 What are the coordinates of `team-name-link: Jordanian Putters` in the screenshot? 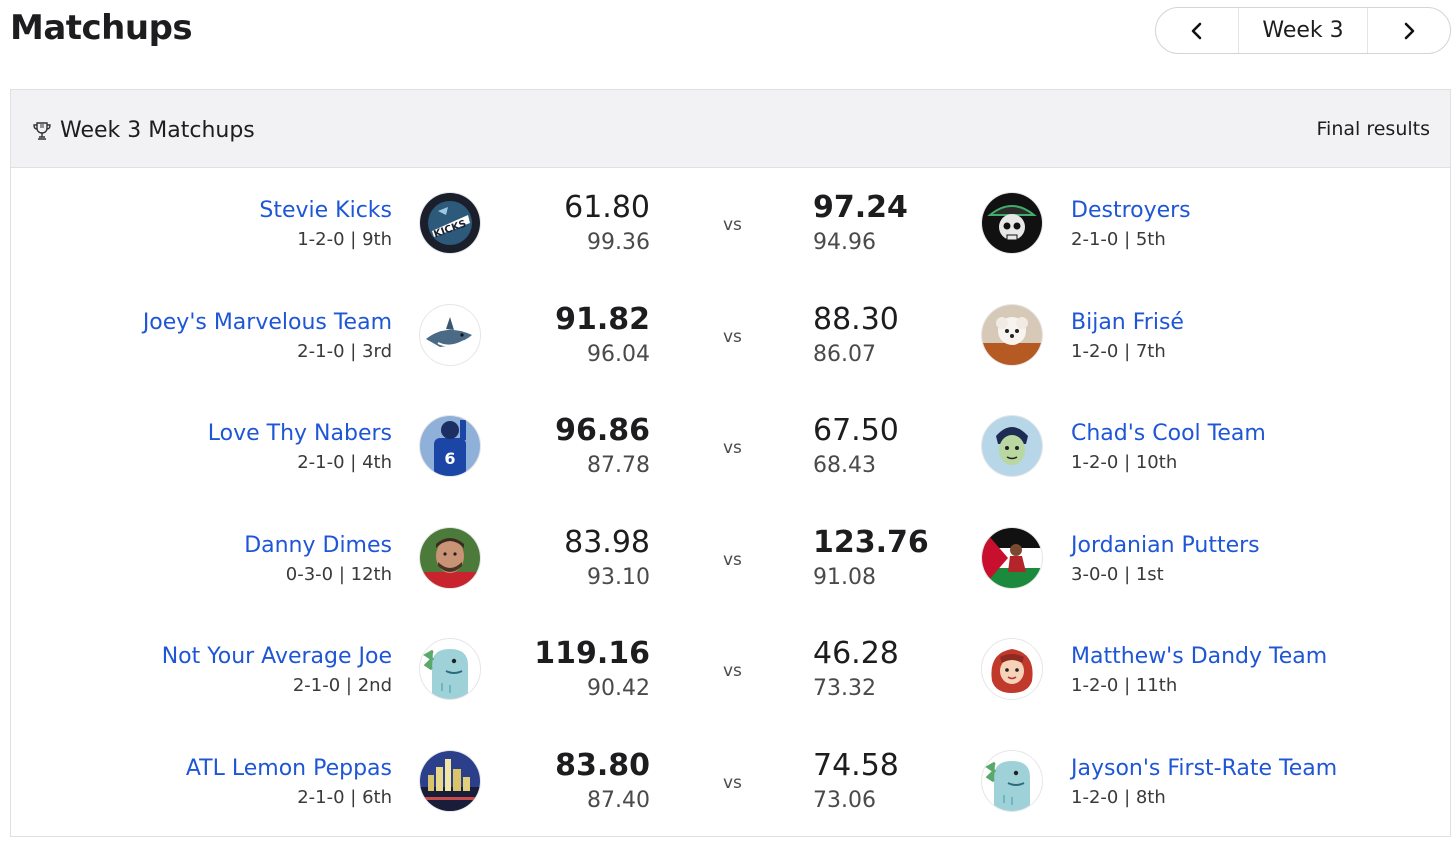 It's located at (1165, 545).